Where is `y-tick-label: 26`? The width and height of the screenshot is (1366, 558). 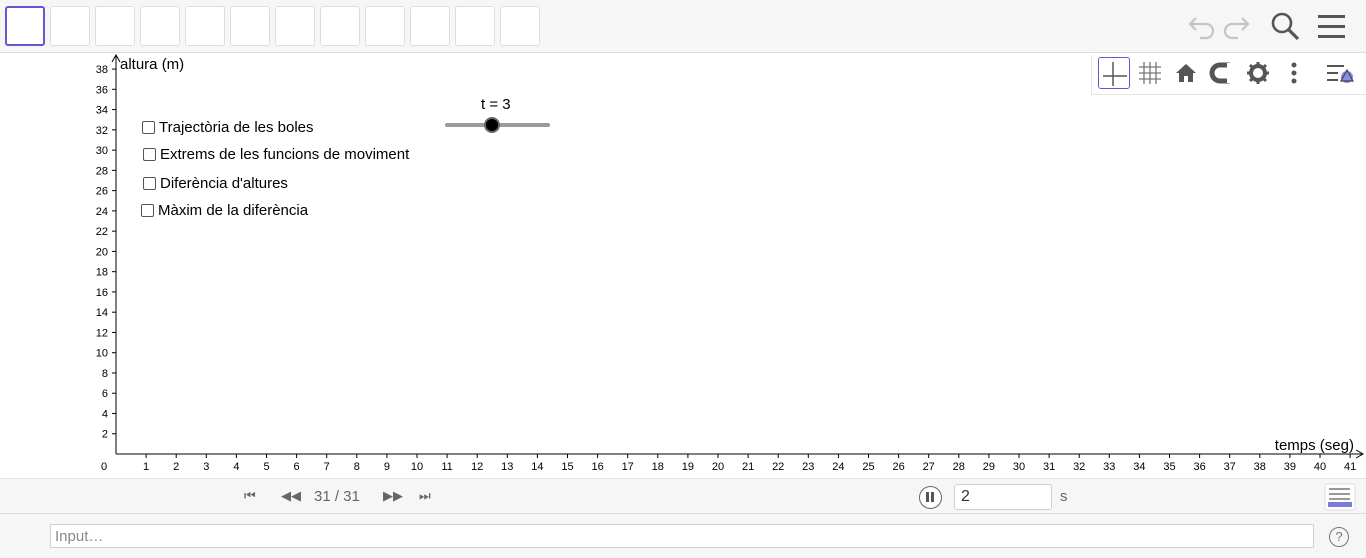 y-tick-label: 26 is located at coordinates (102, 192).